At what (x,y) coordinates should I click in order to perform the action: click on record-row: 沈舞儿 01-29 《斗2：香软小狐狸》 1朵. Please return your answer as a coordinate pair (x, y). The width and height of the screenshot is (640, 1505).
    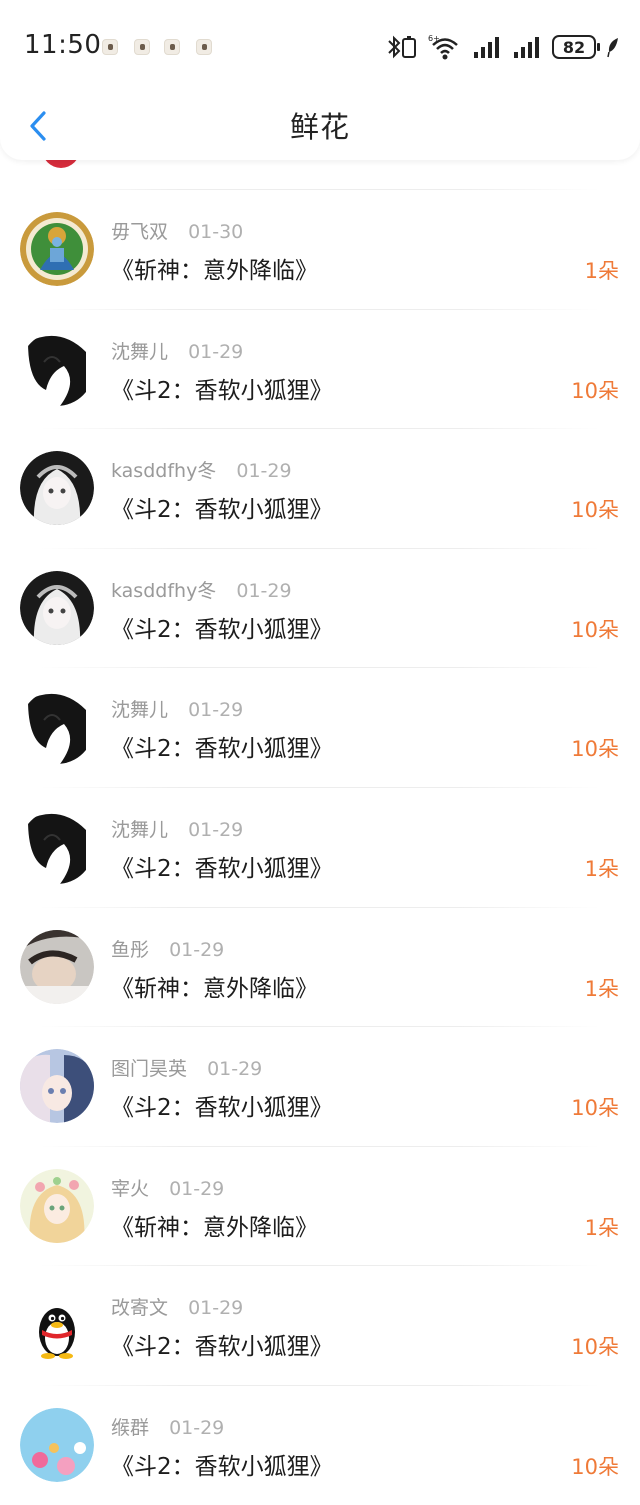
    Looking at the image, I should click on (320, 846).